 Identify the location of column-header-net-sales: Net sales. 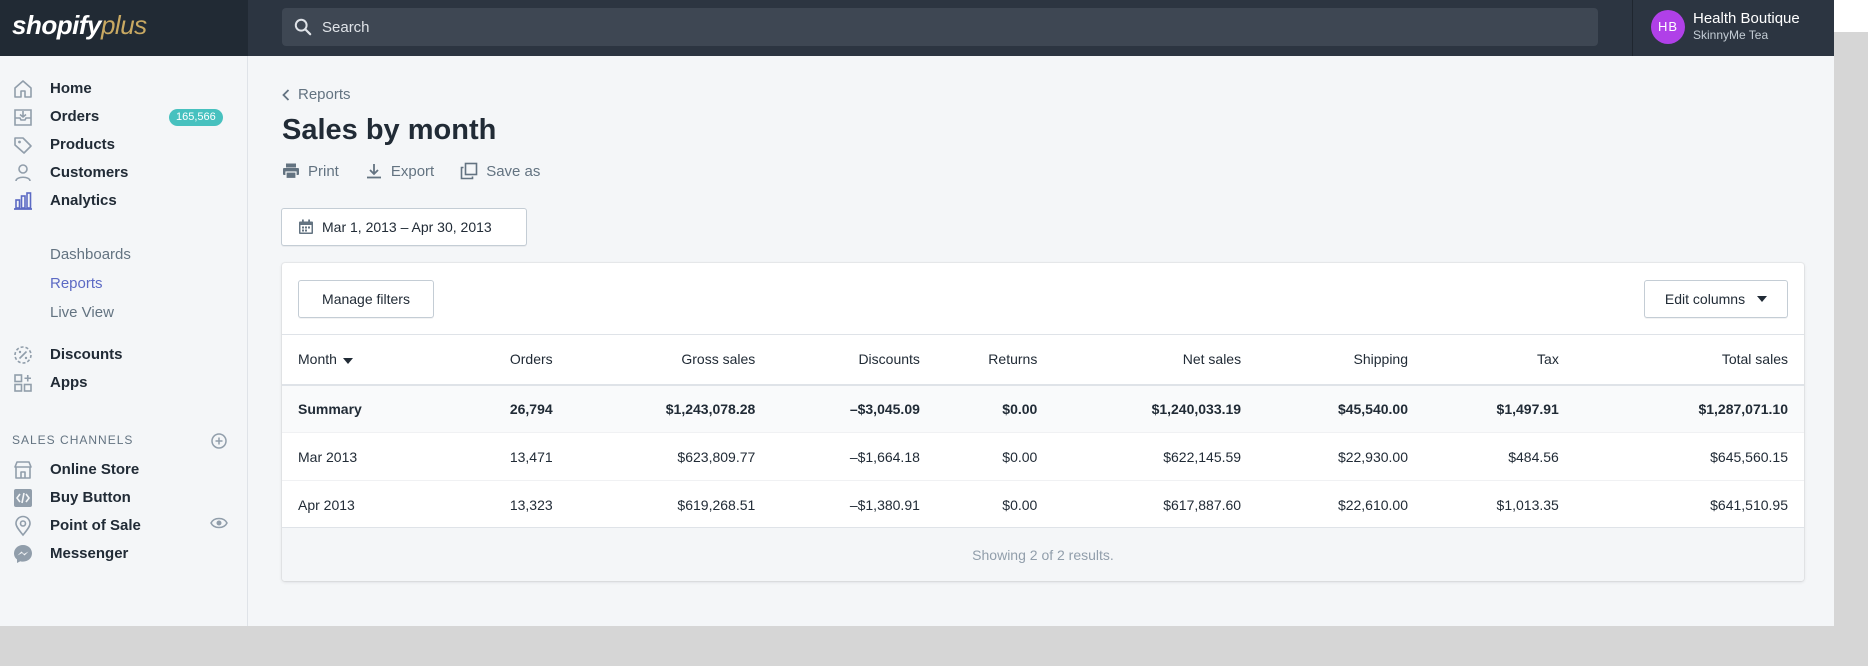
(1155, 360).